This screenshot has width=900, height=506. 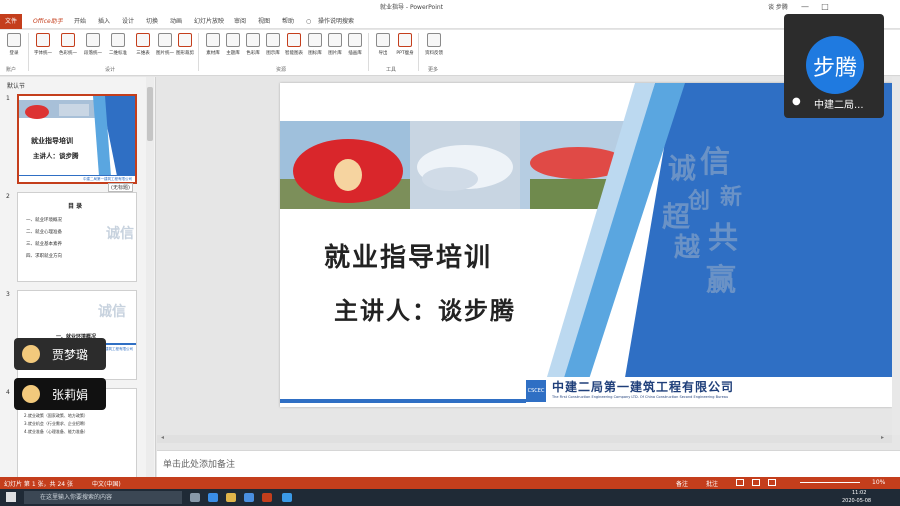 What do you see at coordinates (336, 22) in the screenshot?
I see `tell-me-search: 操作说明搜索` at bounding box center [336, 22].